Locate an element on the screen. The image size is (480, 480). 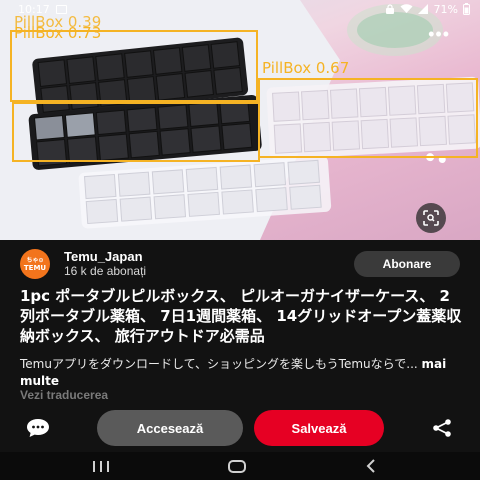
visit-button: Accesează is located at coordinates (170, 428).